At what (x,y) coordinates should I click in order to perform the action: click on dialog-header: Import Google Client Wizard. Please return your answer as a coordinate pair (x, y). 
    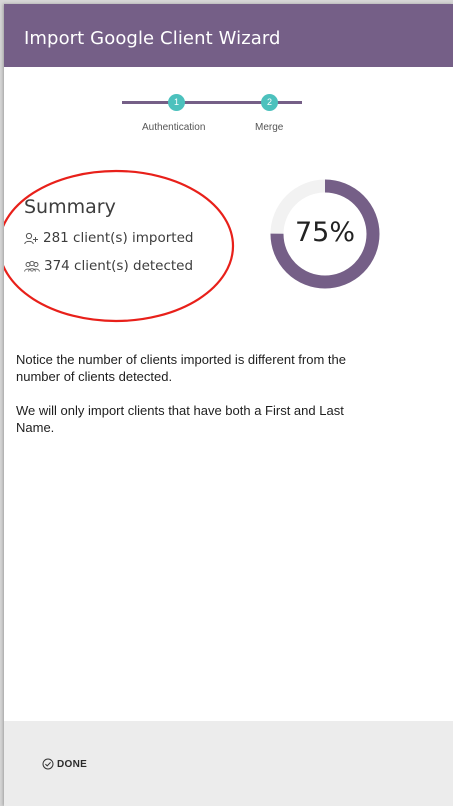
    Looking at the image, I should click on (228, 35).